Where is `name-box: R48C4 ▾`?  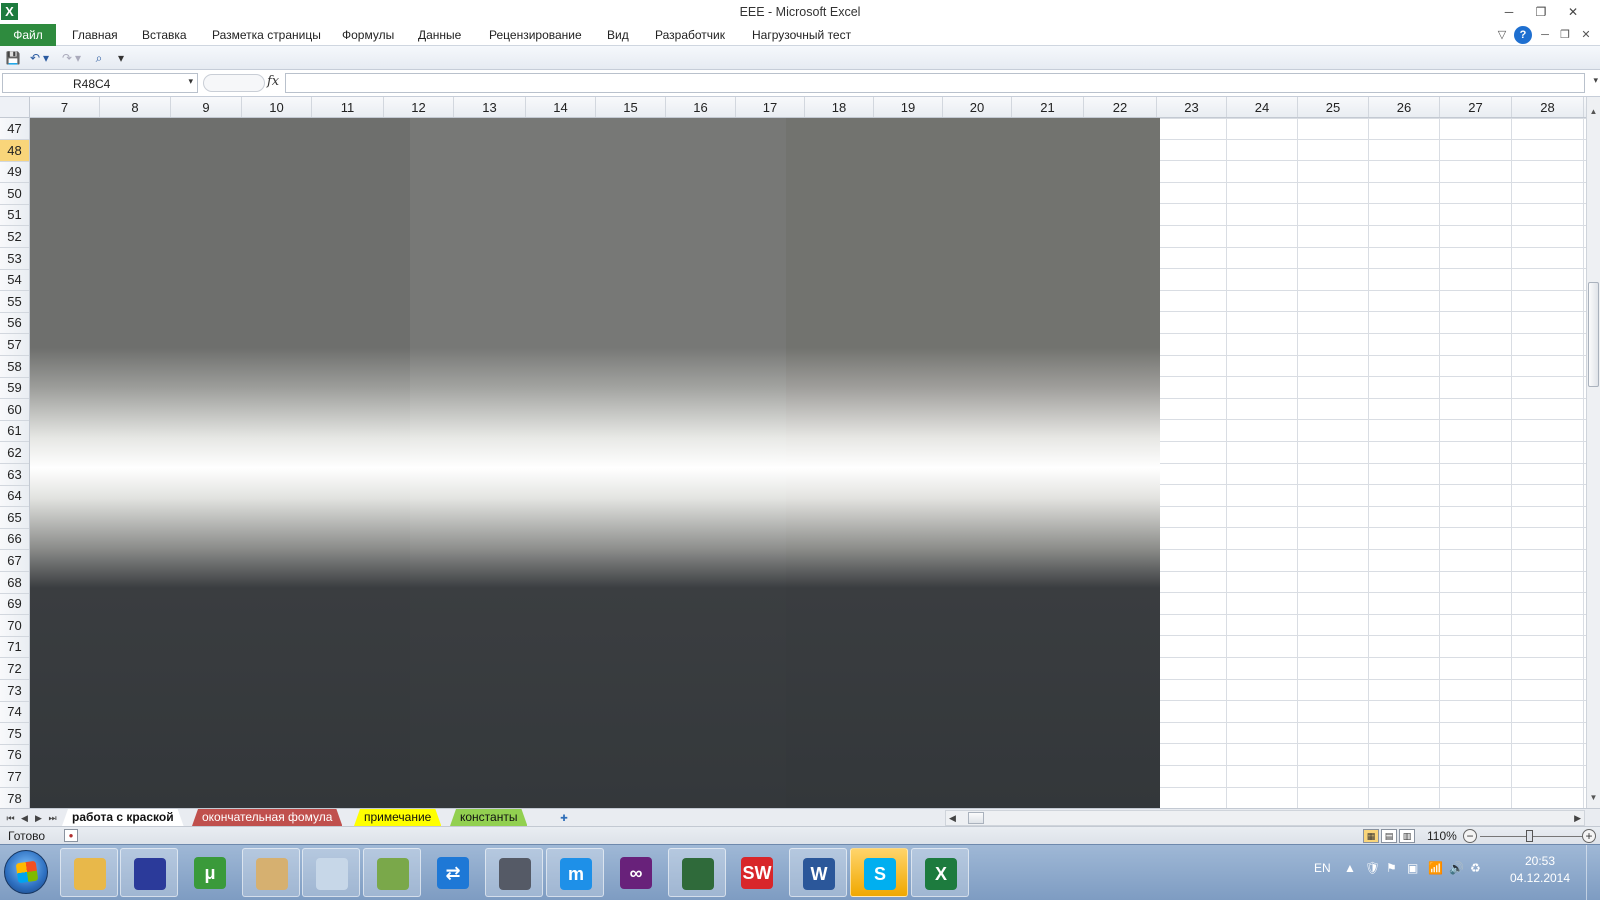
name-box: R48C4 ▾ is located at coordinates (100, 83).